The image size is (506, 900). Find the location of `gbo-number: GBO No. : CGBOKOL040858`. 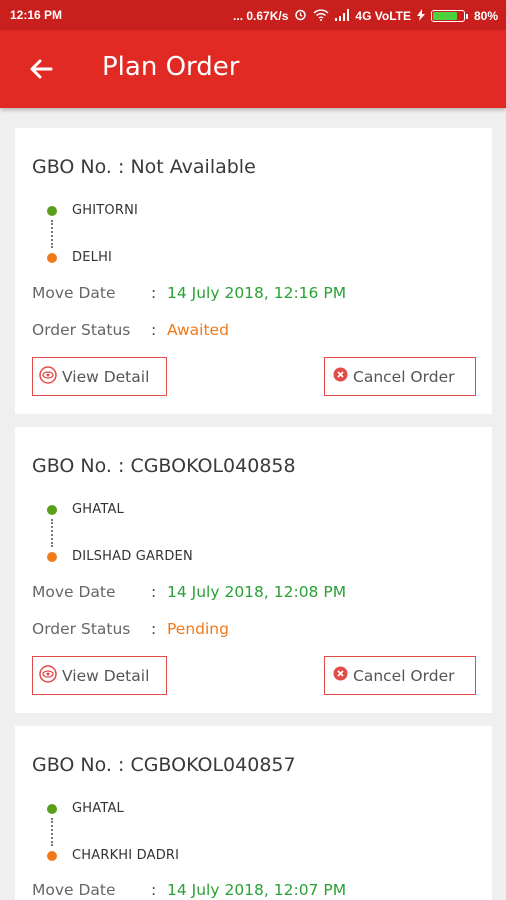

gbo-number: GBO No. : CGBOKOL040858 is located at coordinates (164, 466).